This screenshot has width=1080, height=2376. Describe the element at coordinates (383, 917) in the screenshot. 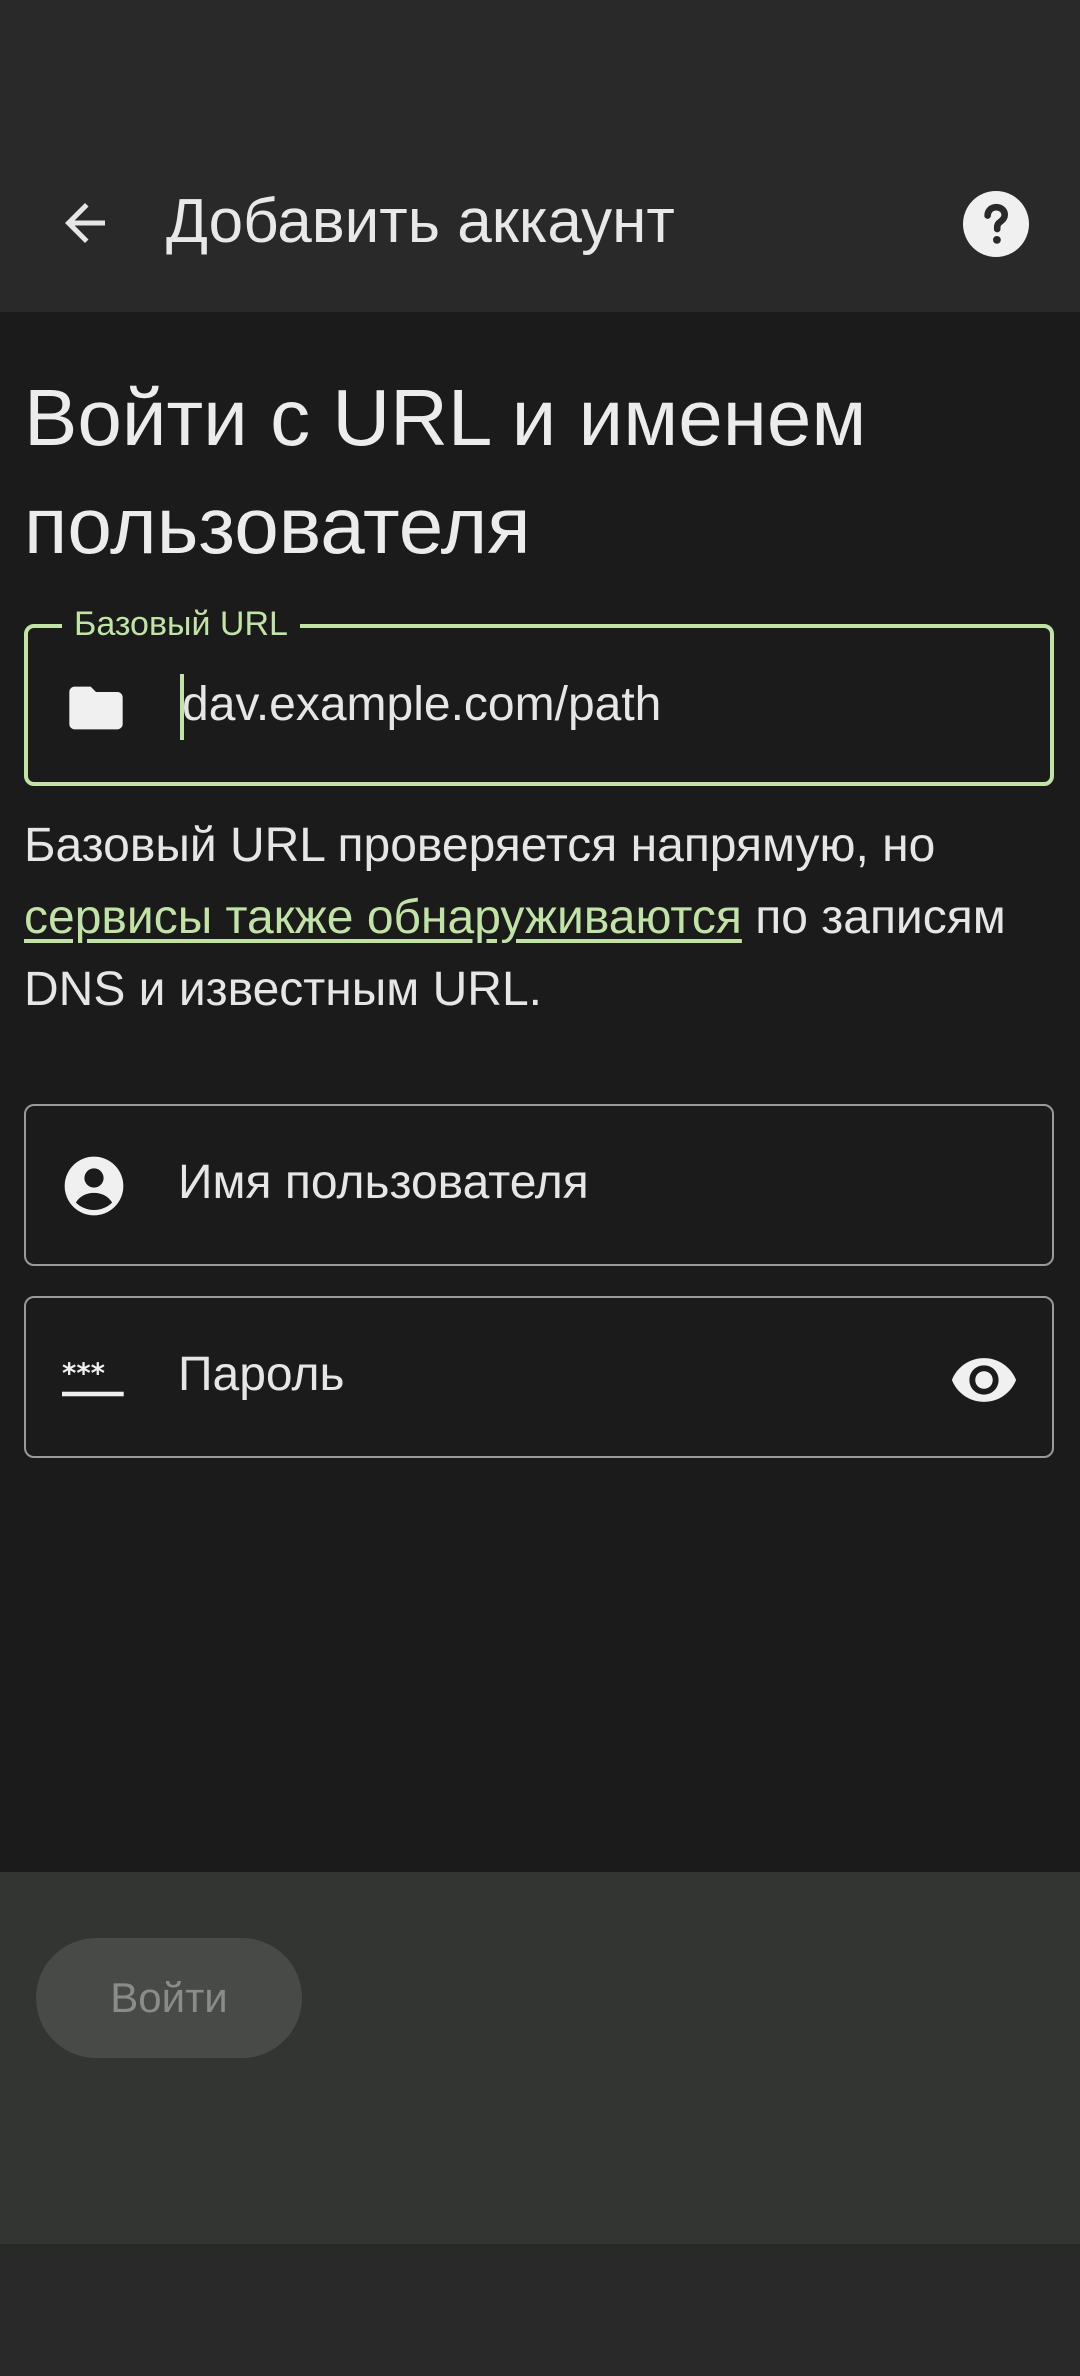

I see `service-discovery-link: сервисы также обнаруживаются` at that location.